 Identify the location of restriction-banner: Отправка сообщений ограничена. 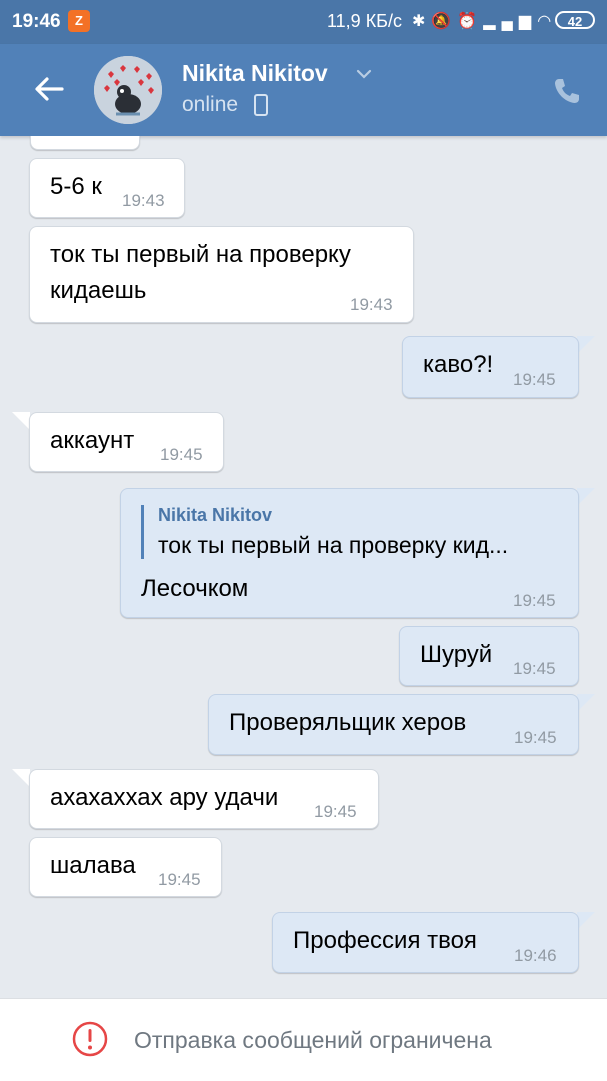
(303, 1039).